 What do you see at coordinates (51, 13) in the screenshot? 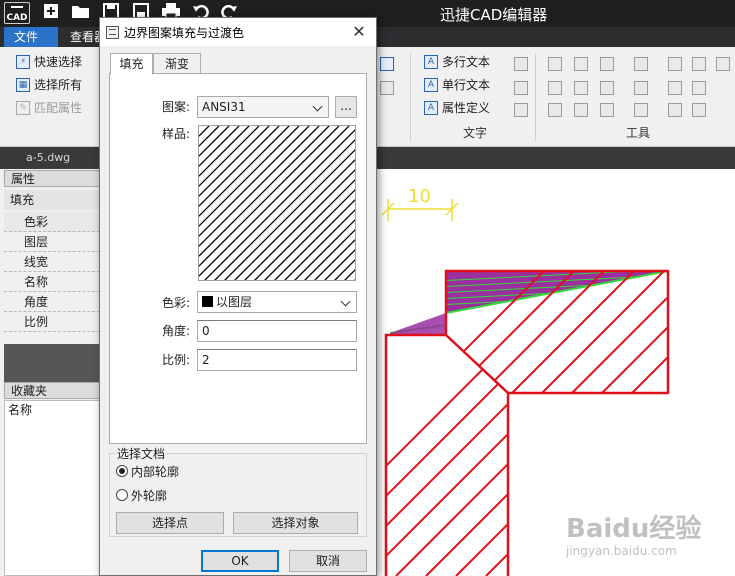
I see `new-icon` at bounding box center [51, 13].